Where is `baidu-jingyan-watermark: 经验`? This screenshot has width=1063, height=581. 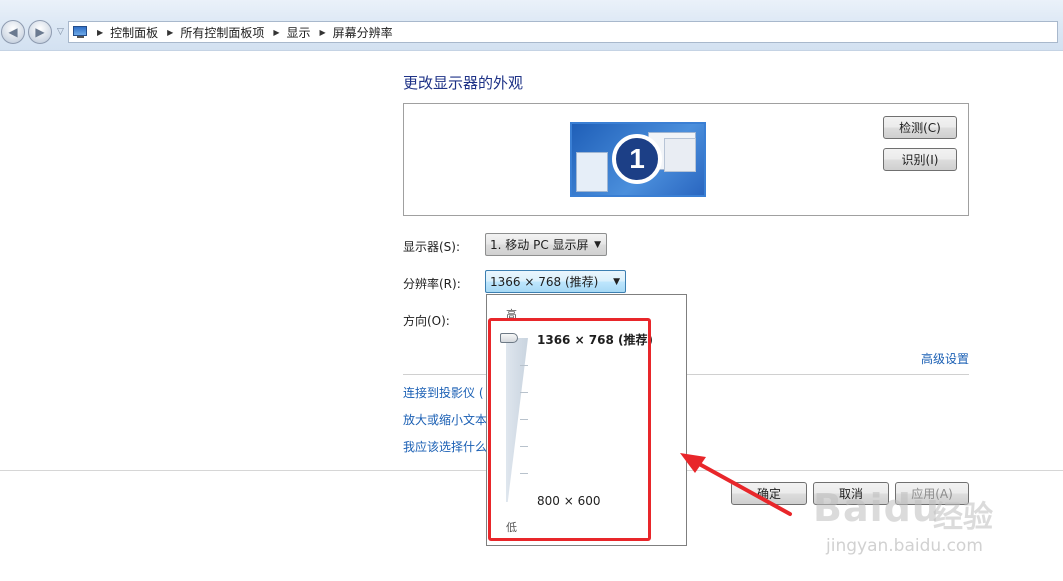 baidu-jingyan-watermark: 经验 is located at coordinates (963, 517).